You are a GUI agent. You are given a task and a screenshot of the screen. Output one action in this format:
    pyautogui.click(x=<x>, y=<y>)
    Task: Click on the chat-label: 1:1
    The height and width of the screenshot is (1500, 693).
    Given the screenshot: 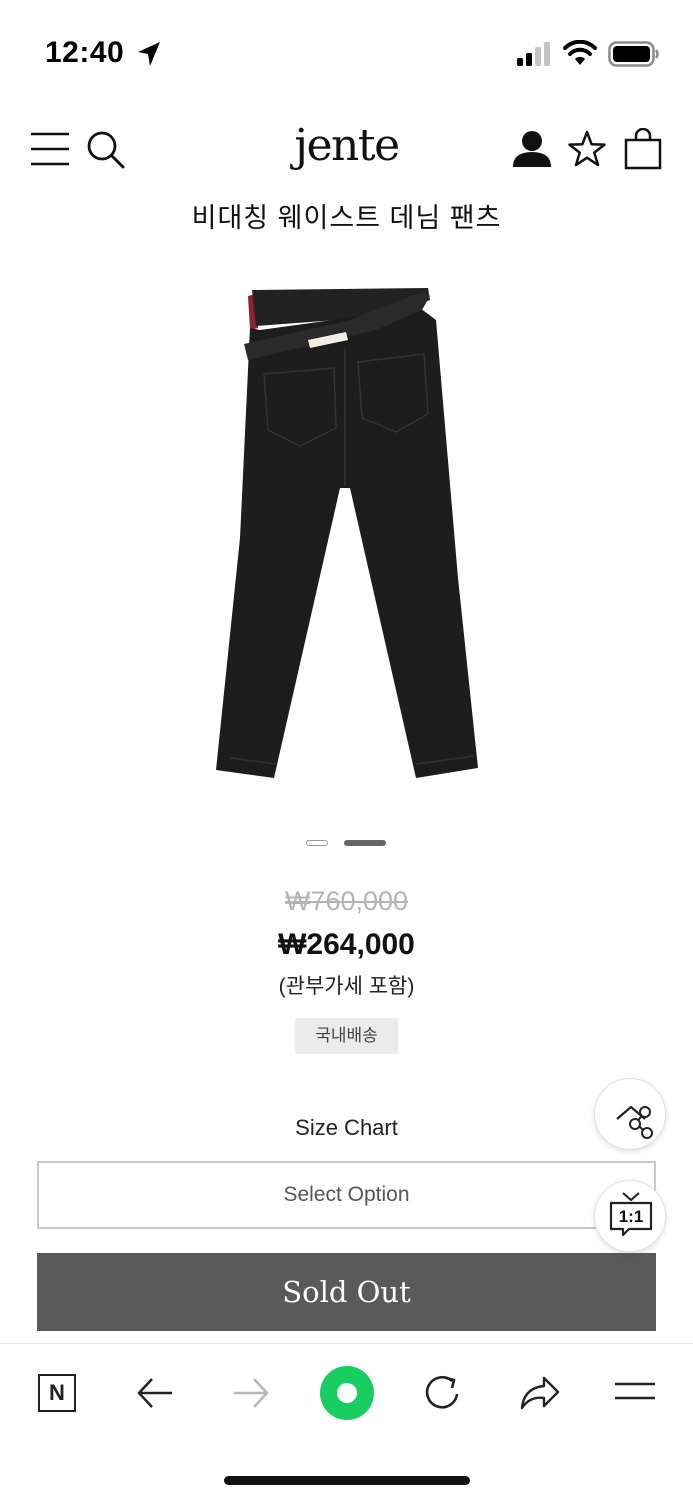 What is the action you would take?
    pyautogui.click(x=631, y=1216)
    